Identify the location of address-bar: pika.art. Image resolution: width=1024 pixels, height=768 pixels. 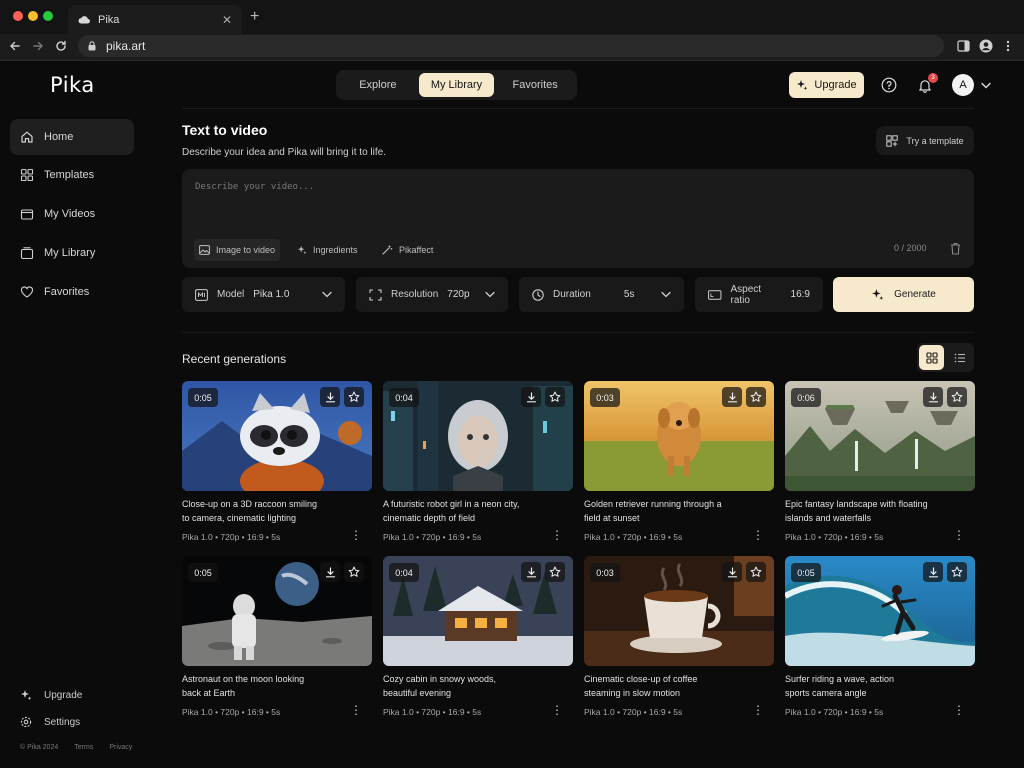
(511, 46).